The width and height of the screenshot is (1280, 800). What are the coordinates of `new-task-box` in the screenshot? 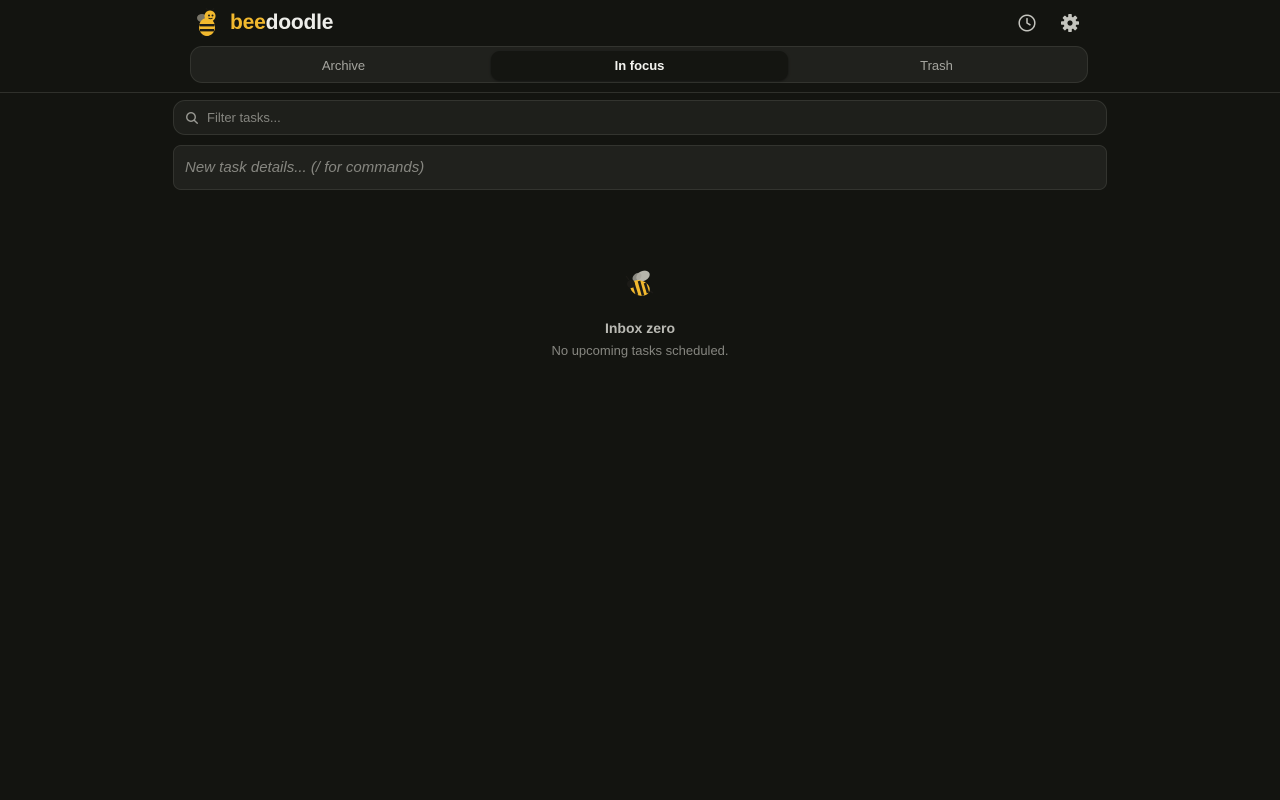 It's located at (640, 167).